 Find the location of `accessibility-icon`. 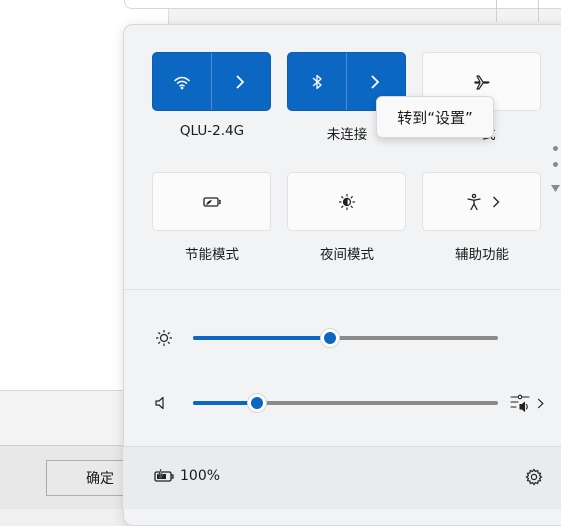

accessibility-icon is located at coordinates (474, 202).